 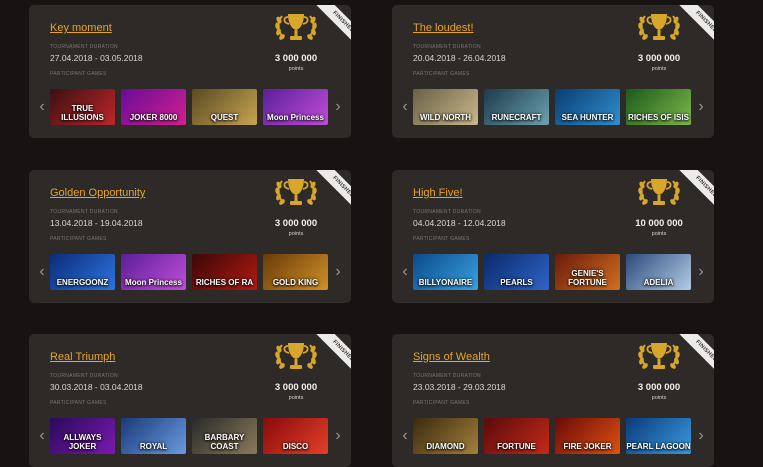 What do you see at coordinates (190, 436) in the screenshot?
I see `participant-games-carousel: ALLWAYS JOKER ROYAL BARBARY COAST DISCO` at bounding box center [190, 436].